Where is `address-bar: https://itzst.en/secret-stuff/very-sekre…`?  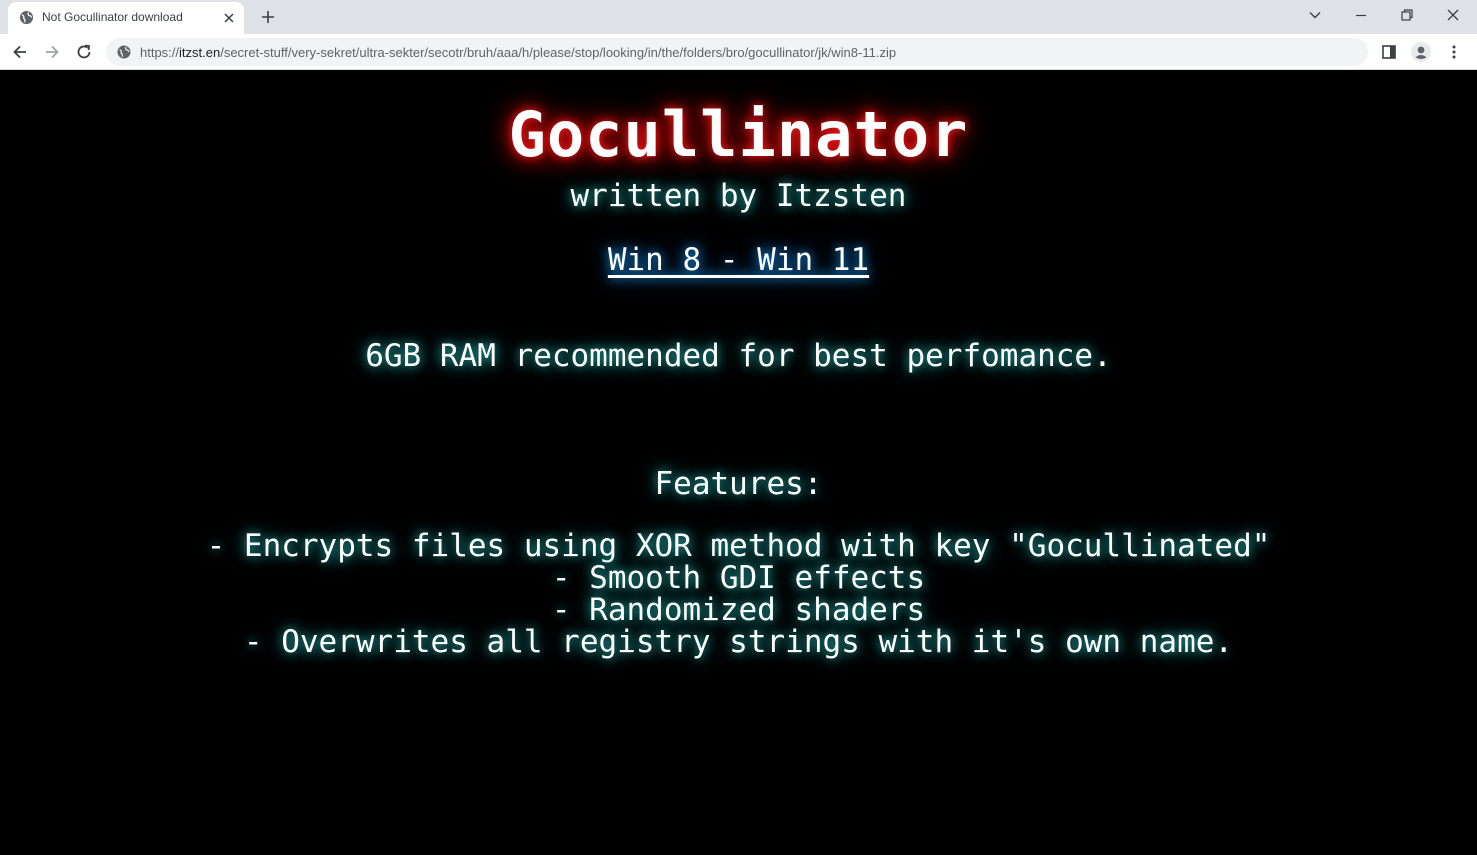 address-bar: https://itzst.en/secret-stuff/very-sekre… is located at coordinates (737, 52).